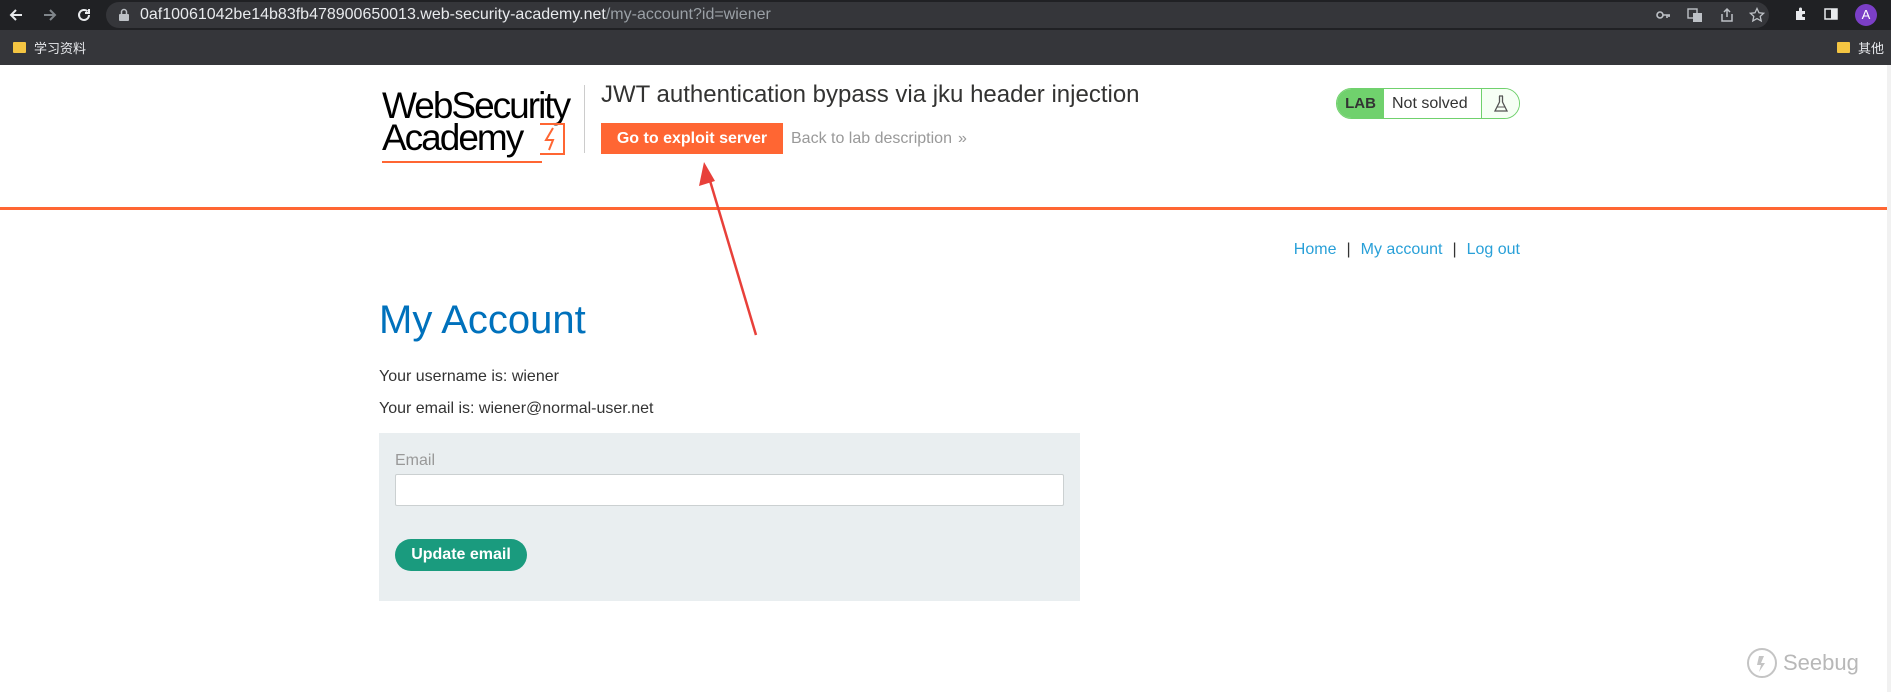 The width and height of the screenshot is (1891, 692). What do you see at coordinates (1757, 15) in the screenshot?
I see `bookmark-star-icon` at bounding box center [1757, 15].